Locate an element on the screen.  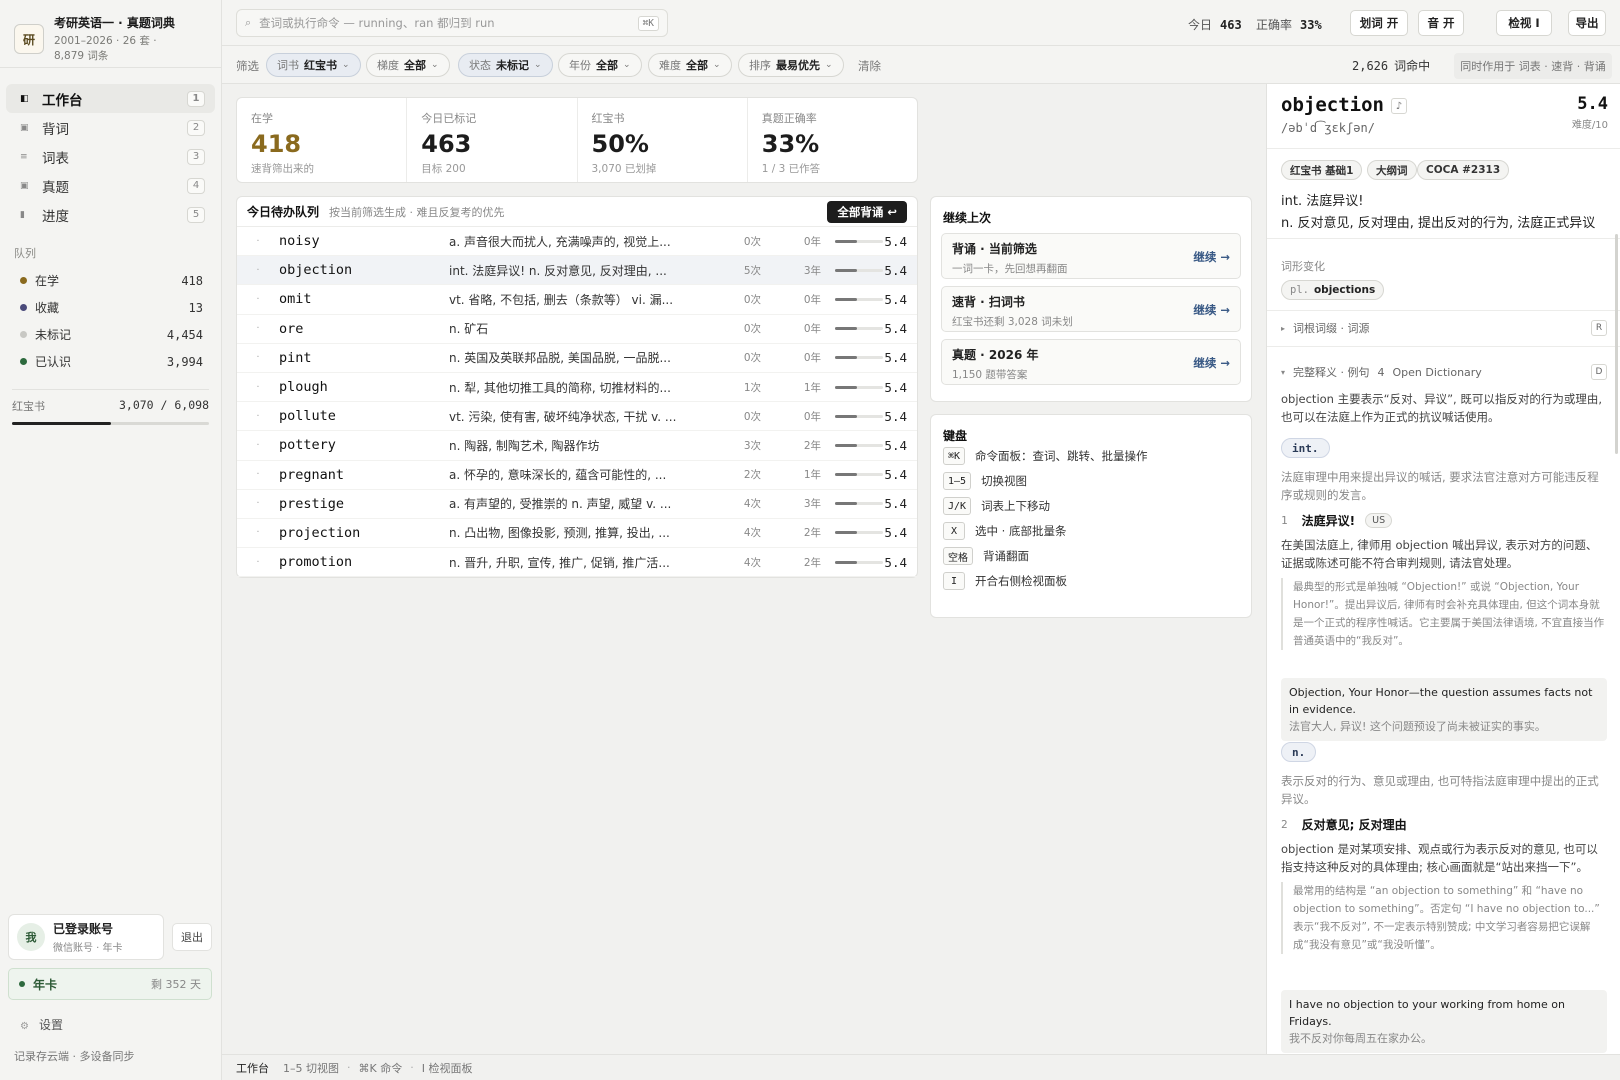
continue-card-exam: 真题 · 2026 年 1,150 题带答案 继续 → is located at coordinates (1091, 362).